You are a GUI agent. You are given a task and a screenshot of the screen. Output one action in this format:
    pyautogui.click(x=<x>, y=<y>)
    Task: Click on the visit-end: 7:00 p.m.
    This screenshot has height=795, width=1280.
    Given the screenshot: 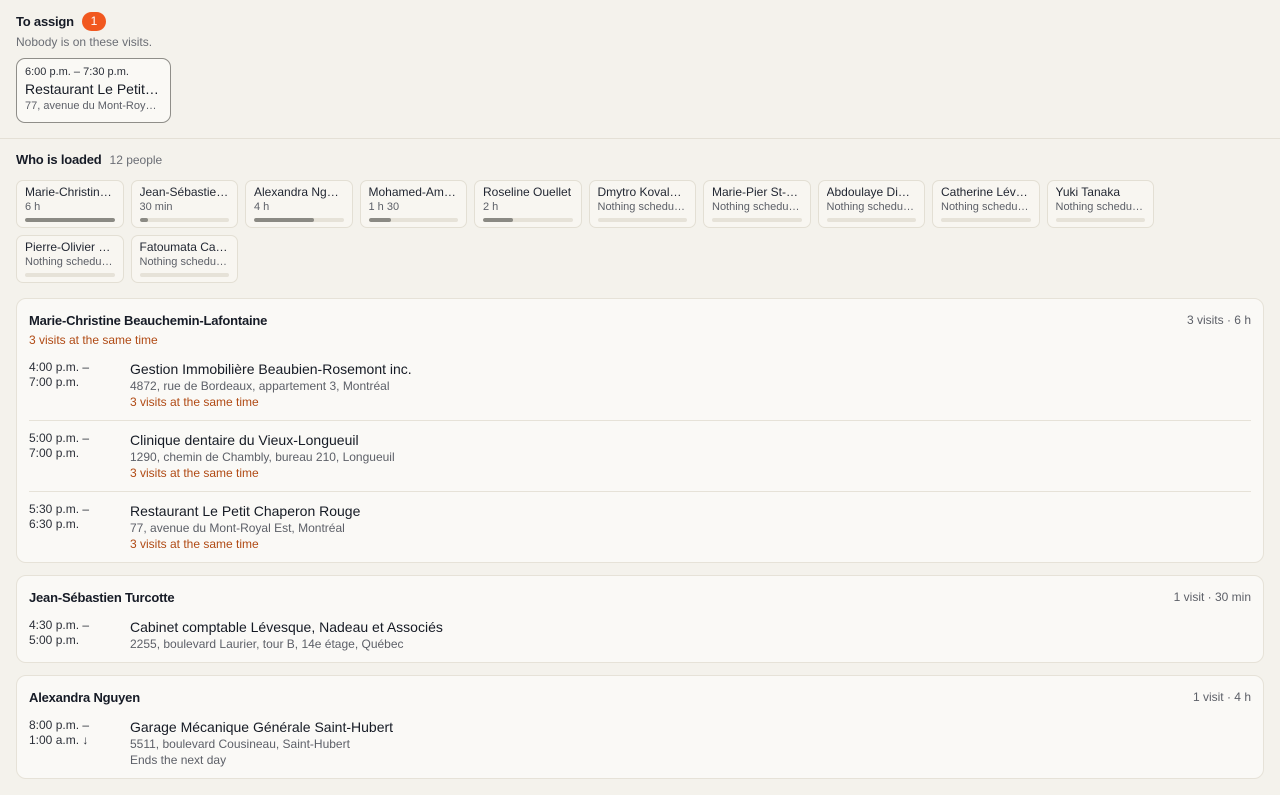 What is the action you would take?
    pyautogui.click(x=54, y=382)
    